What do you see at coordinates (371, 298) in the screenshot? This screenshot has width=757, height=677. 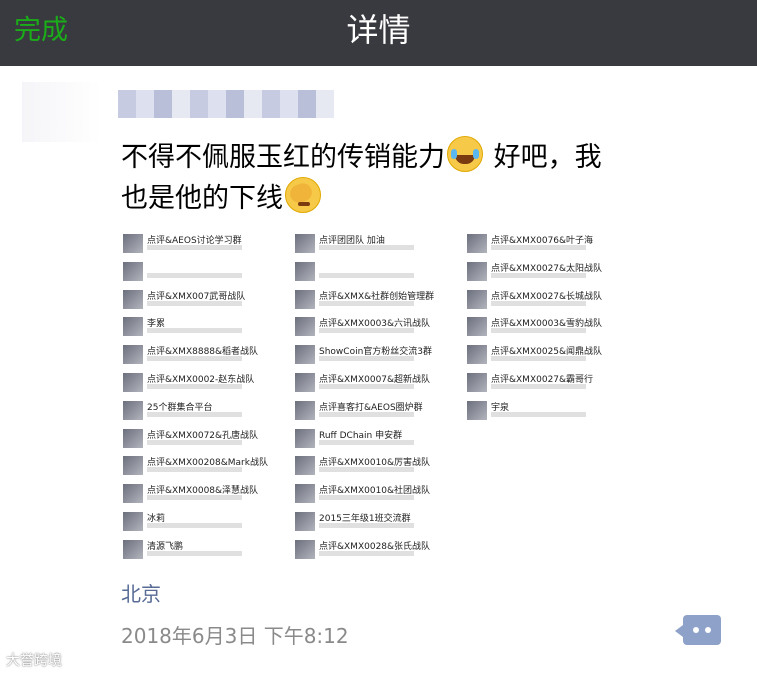 I see `chat-list-item: 点评&XMX&社群创始管理群` at bounding box center [371, 298].